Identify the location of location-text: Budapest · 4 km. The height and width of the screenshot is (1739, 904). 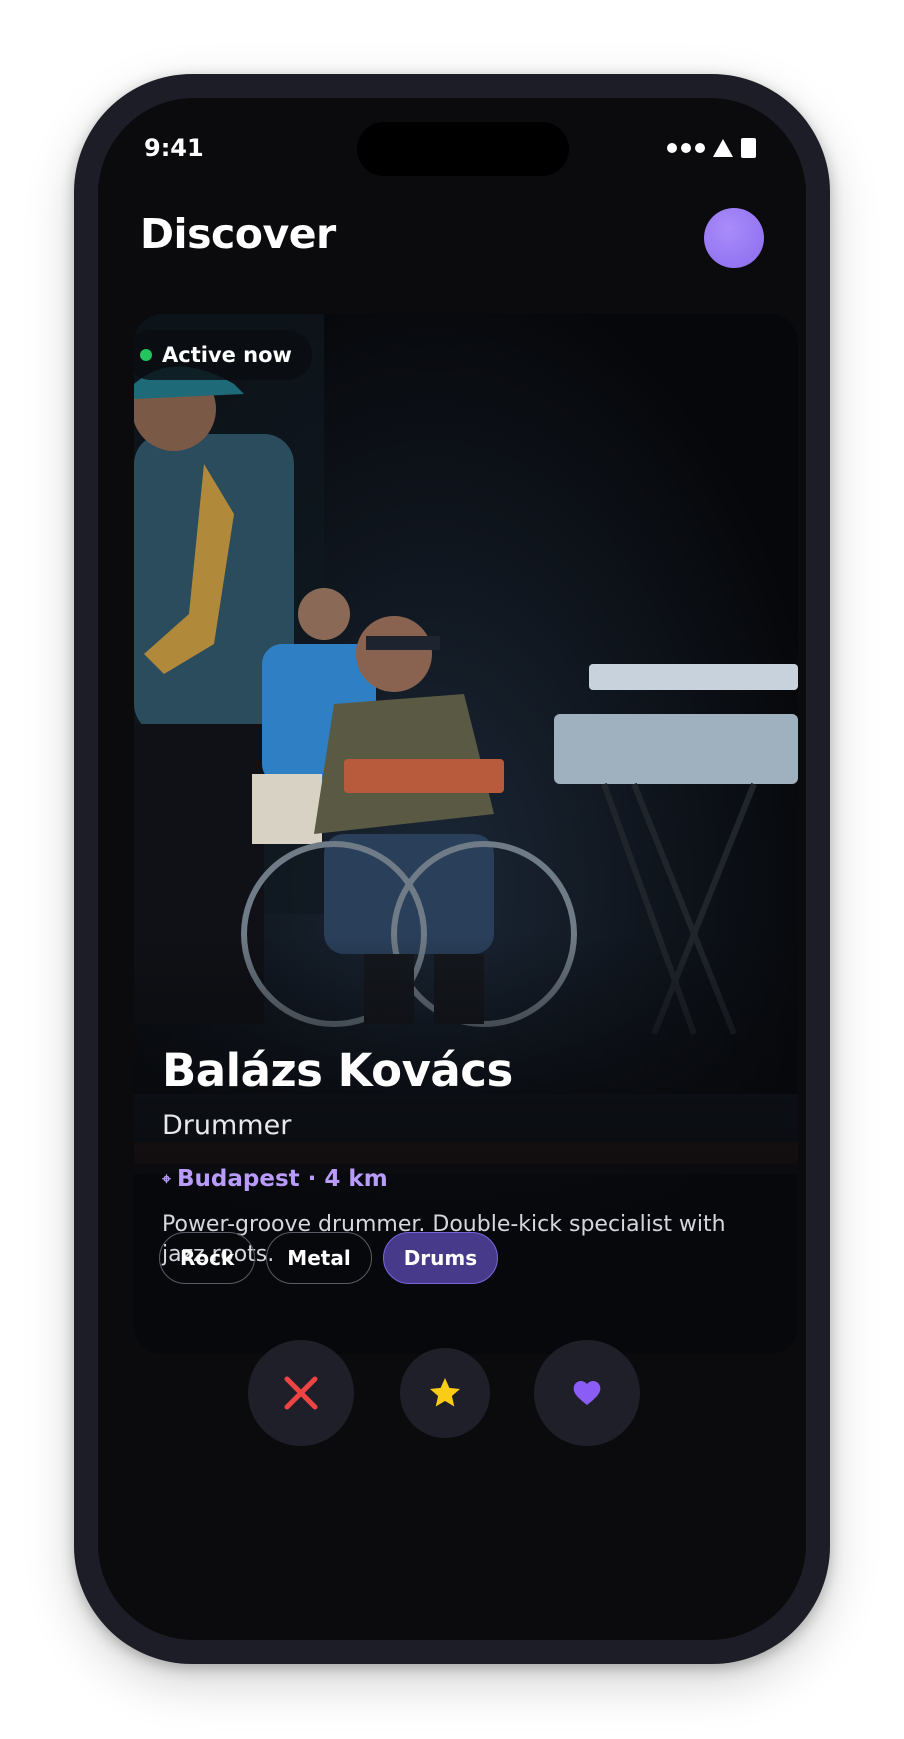
(282, 1179).